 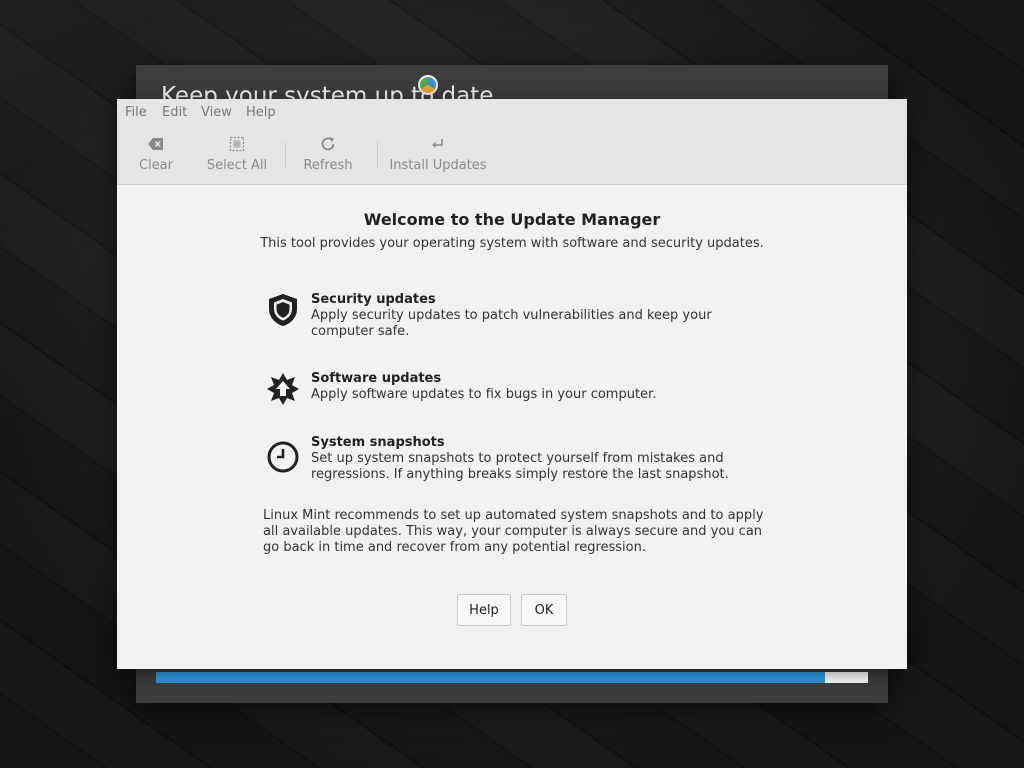 What do you see at coordinates (328, 155) in the screenshot?
I see `refresh-button: Refresh` at bounding box center [328, 155].